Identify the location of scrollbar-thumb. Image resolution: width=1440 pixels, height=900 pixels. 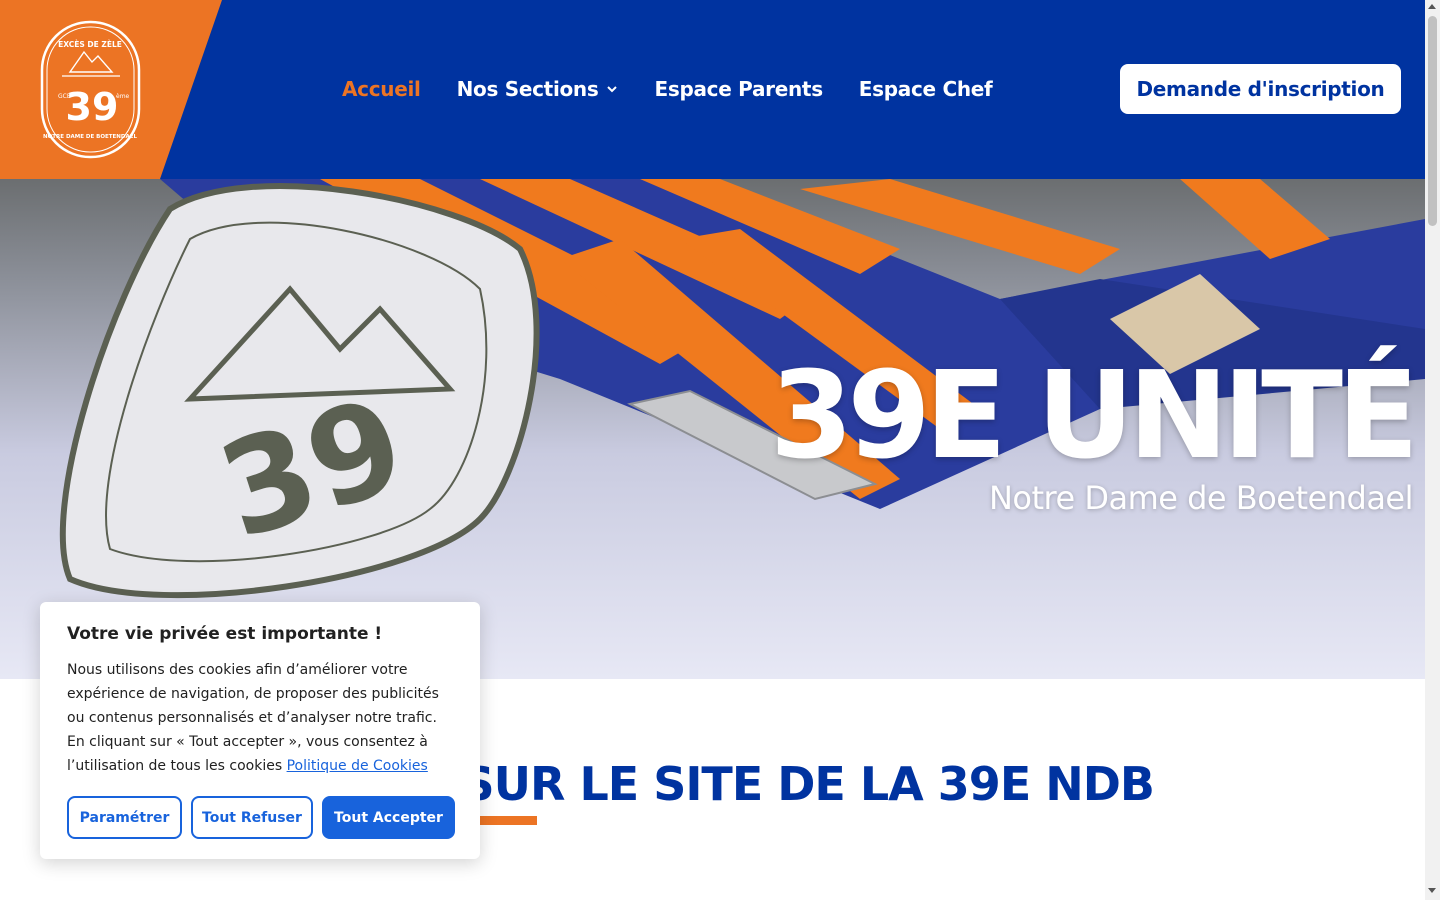
(1432, 121).